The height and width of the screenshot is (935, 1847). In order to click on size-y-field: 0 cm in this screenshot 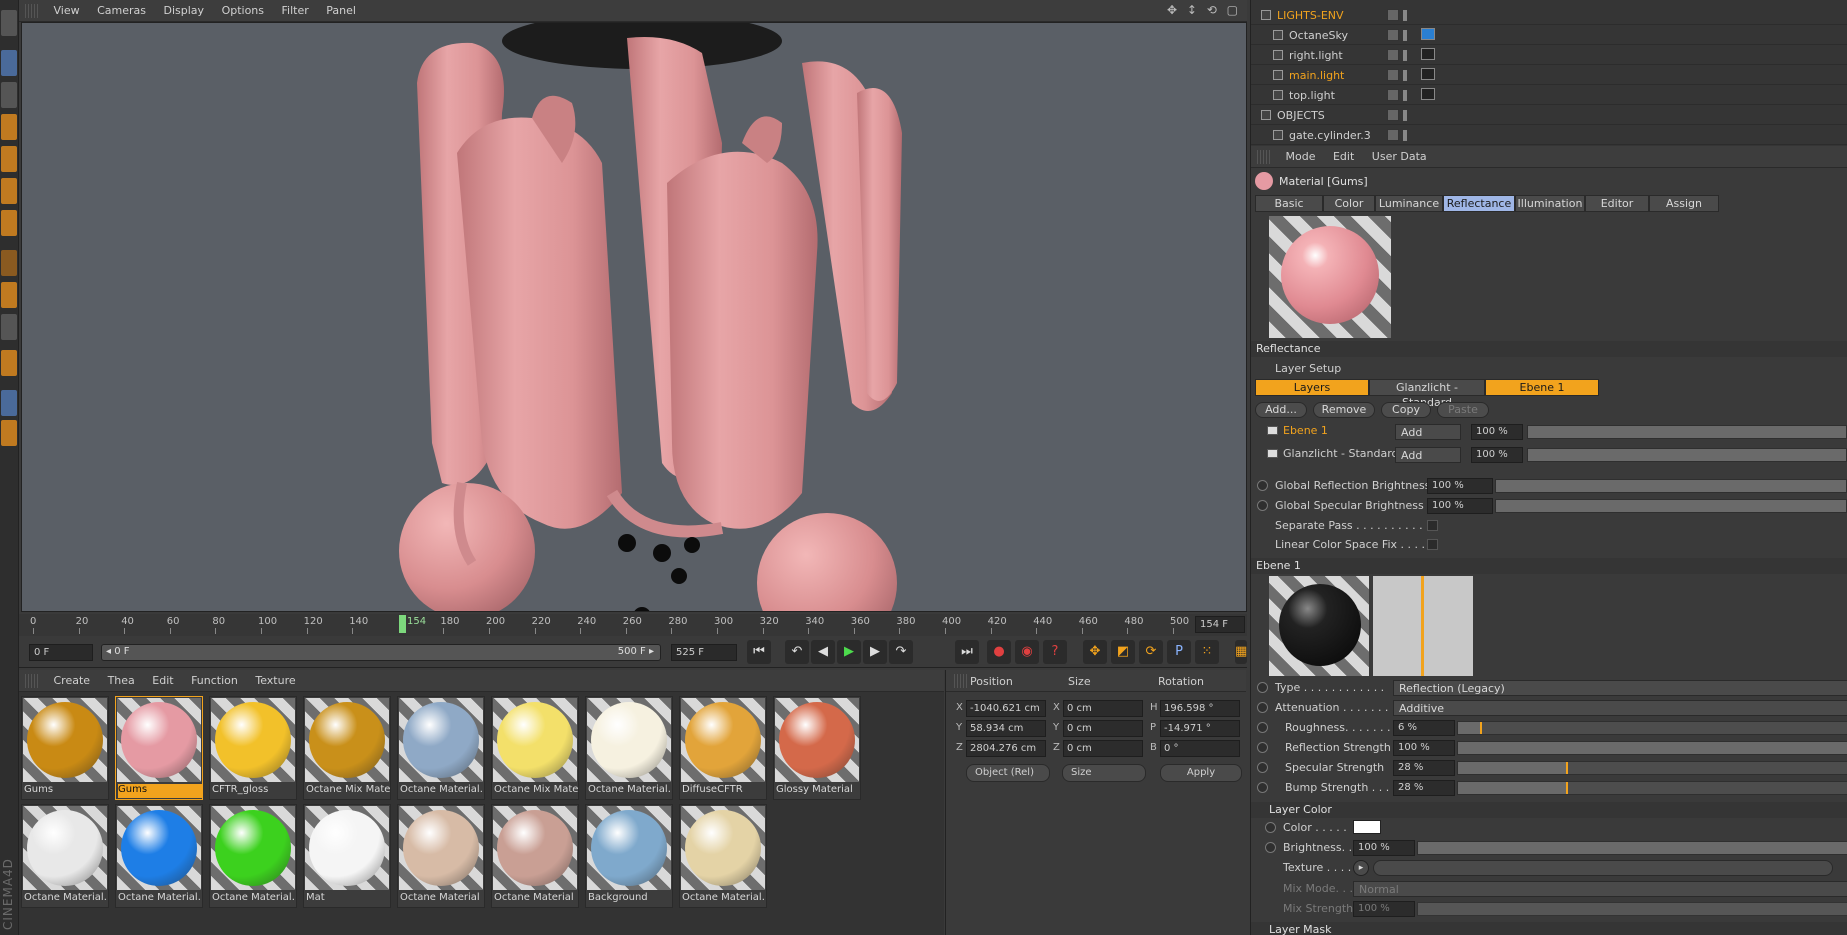, I will do `click(1103, 728)`.